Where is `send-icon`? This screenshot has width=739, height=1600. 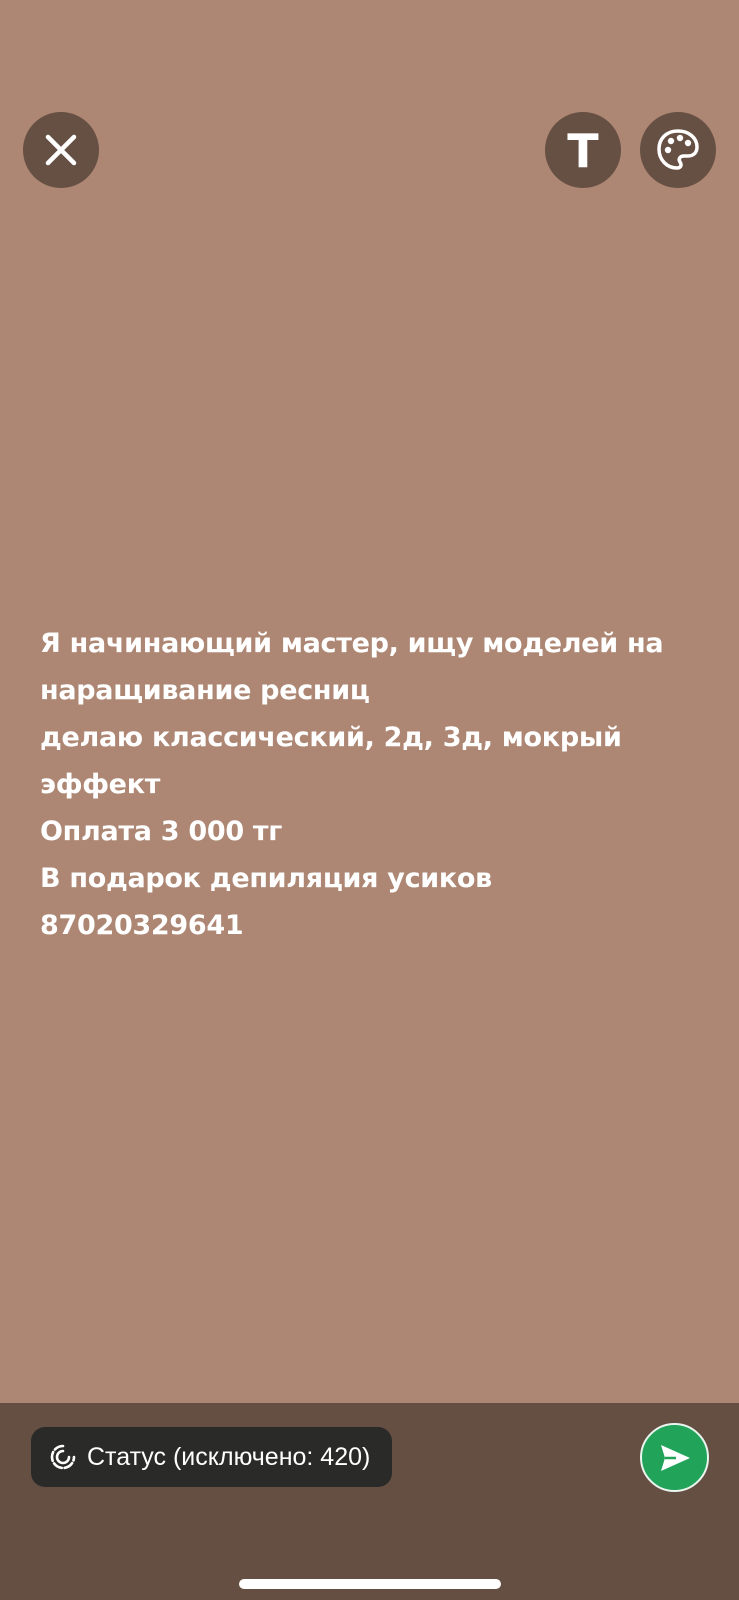
send-icon is located at coordinates (675, 1457).